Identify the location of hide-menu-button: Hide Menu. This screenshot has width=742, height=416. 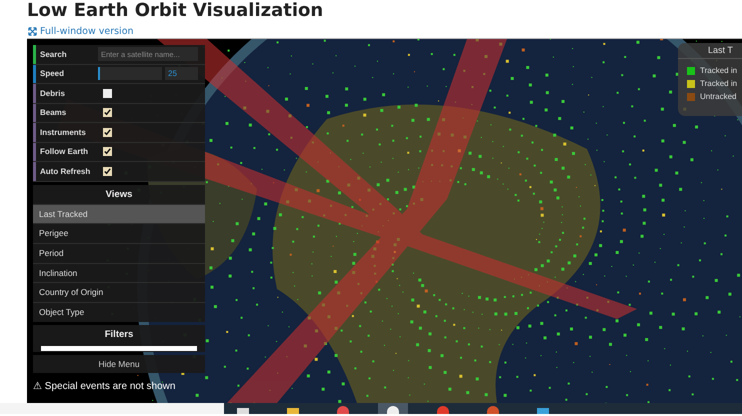
(119, 363).